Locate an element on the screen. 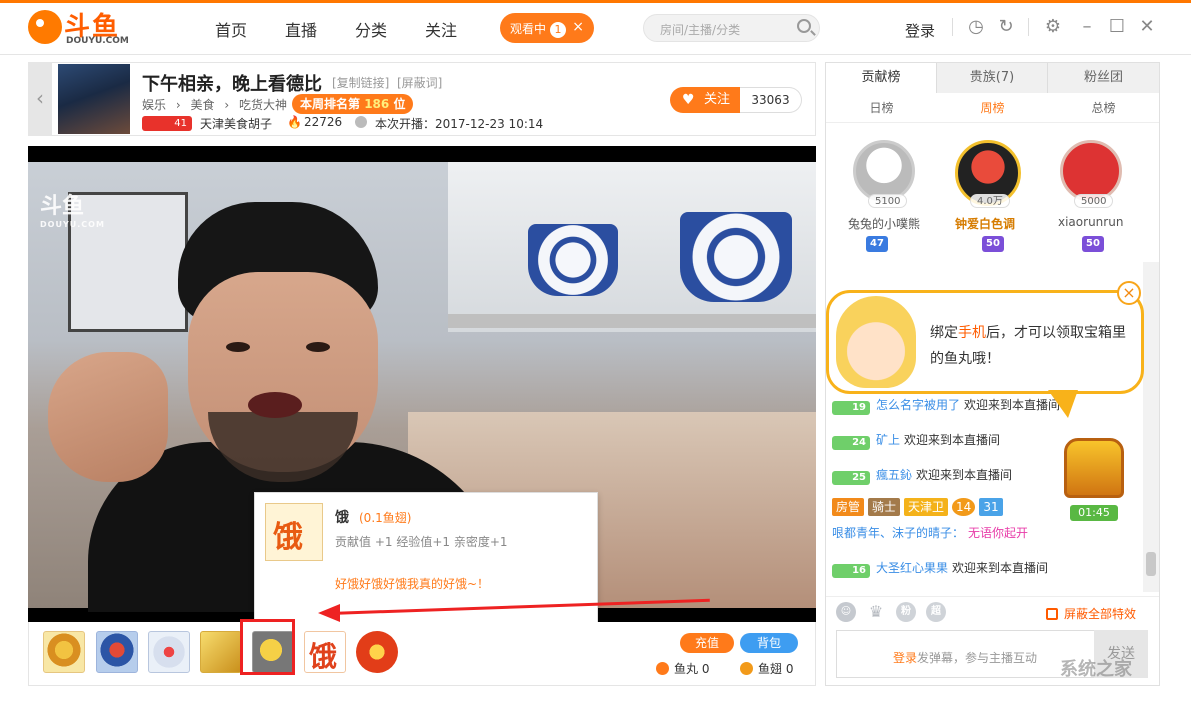 The width and height of the screenshot is (1191, 701). highlight-box is located at coordinates (267, 647).